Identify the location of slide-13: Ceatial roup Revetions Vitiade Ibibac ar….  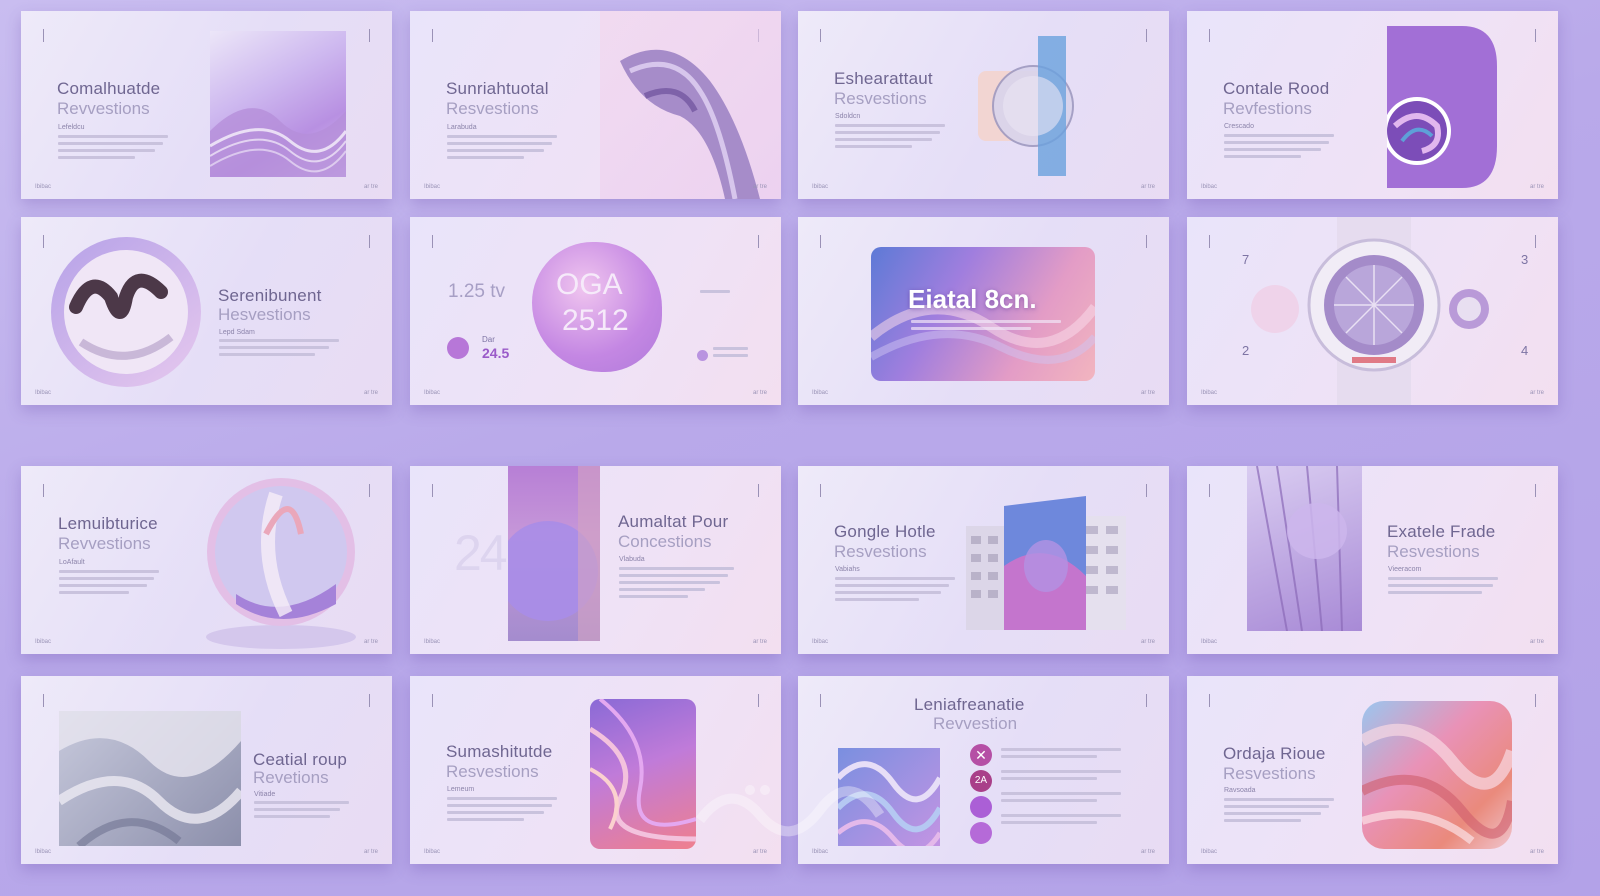
(206, 770).